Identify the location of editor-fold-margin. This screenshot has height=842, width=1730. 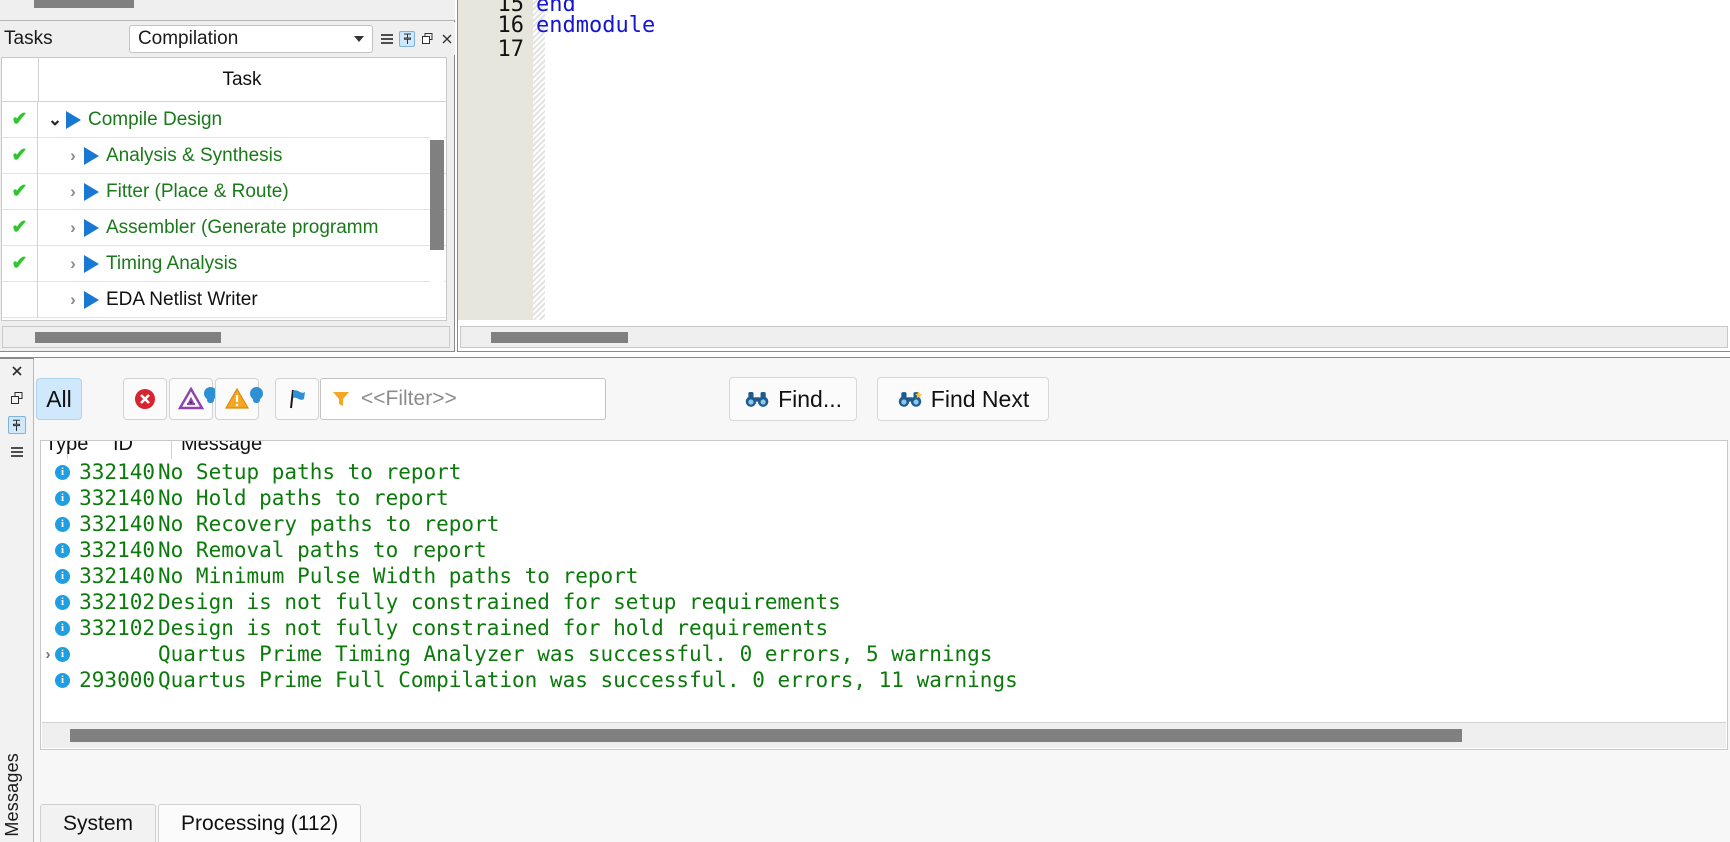
(539, 160).